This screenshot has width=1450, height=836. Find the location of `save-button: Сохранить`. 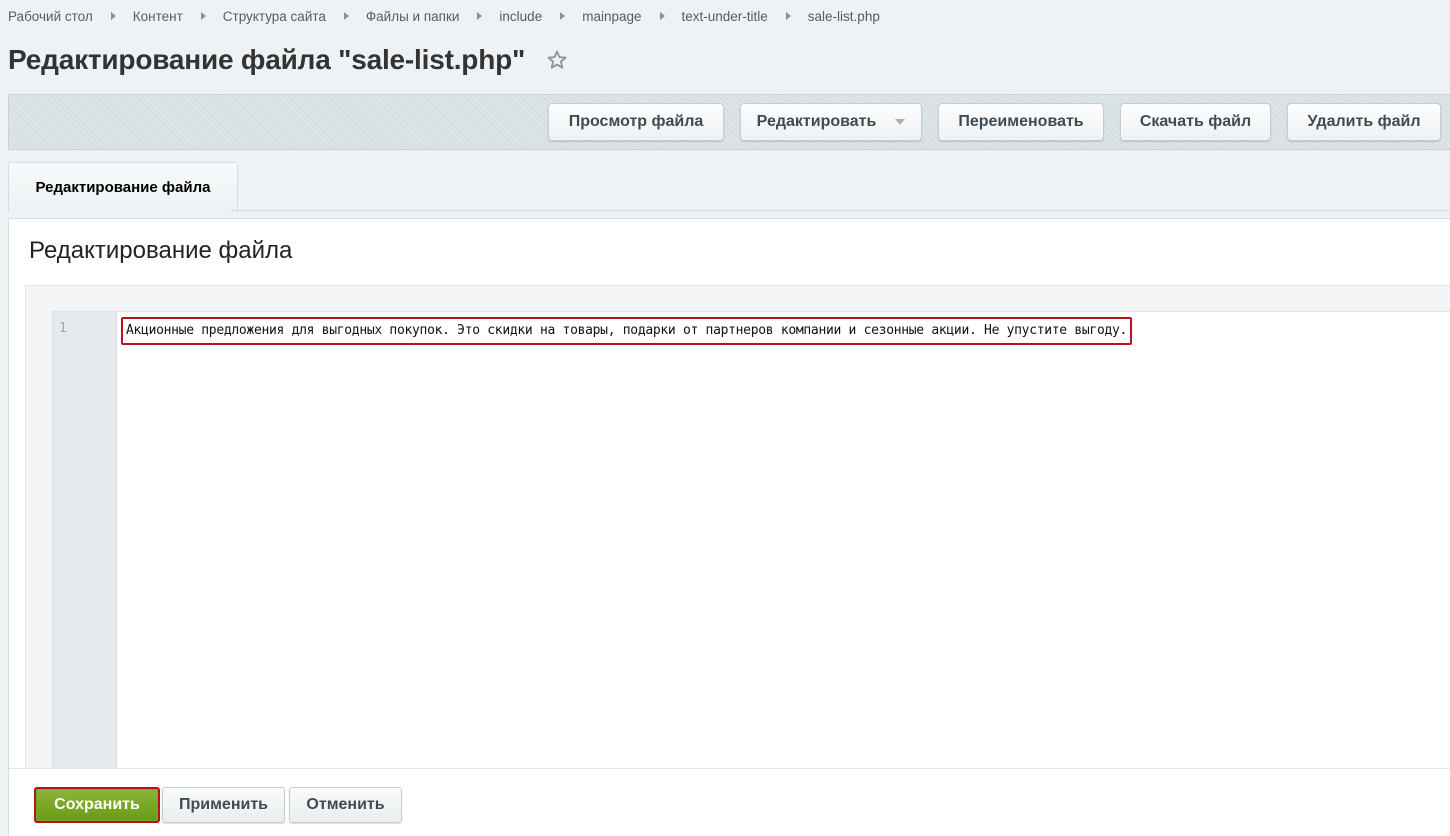

save-button: Сохранить is located at coordinates (97, 805).